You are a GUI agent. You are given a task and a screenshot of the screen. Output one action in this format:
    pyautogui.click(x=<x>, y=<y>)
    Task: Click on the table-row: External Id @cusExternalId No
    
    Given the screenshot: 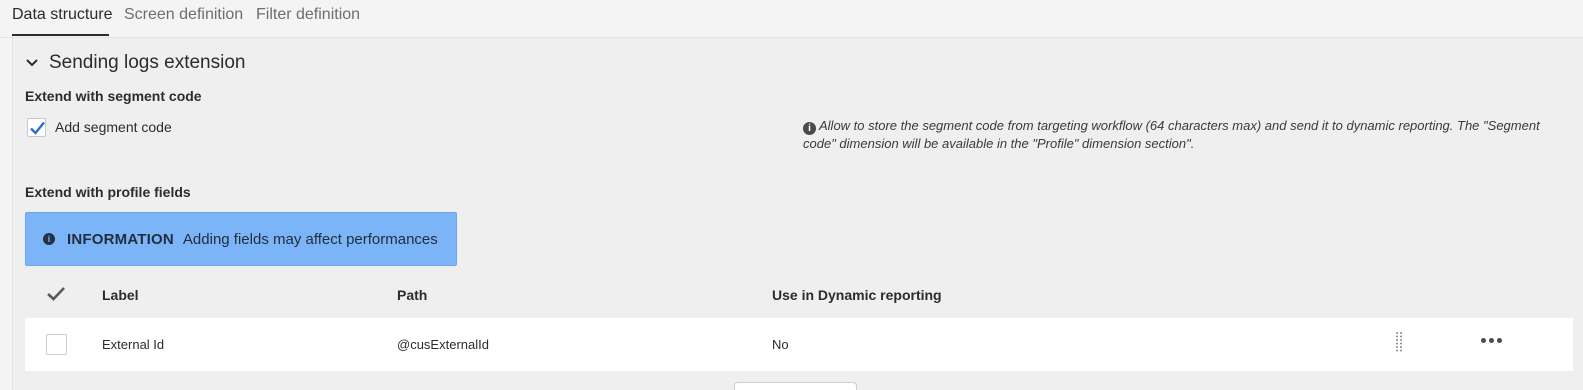 What is the action you would take?
    pyautogui.click(x=799, y=344)
    